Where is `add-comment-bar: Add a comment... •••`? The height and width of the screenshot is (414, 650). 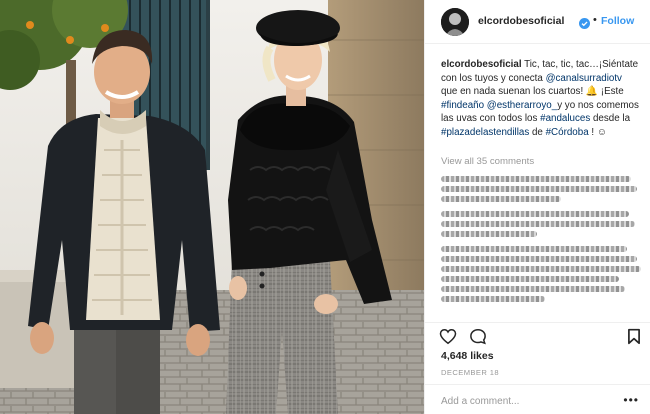 add-comment-bar: Add a comment... ••• is located at coordinates (537, 399).